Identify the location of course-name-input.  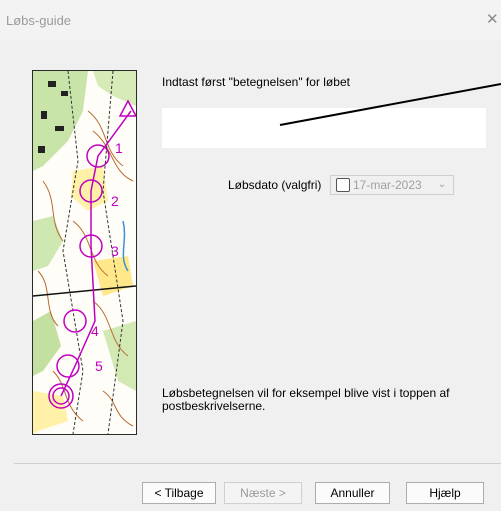
(324, 128).